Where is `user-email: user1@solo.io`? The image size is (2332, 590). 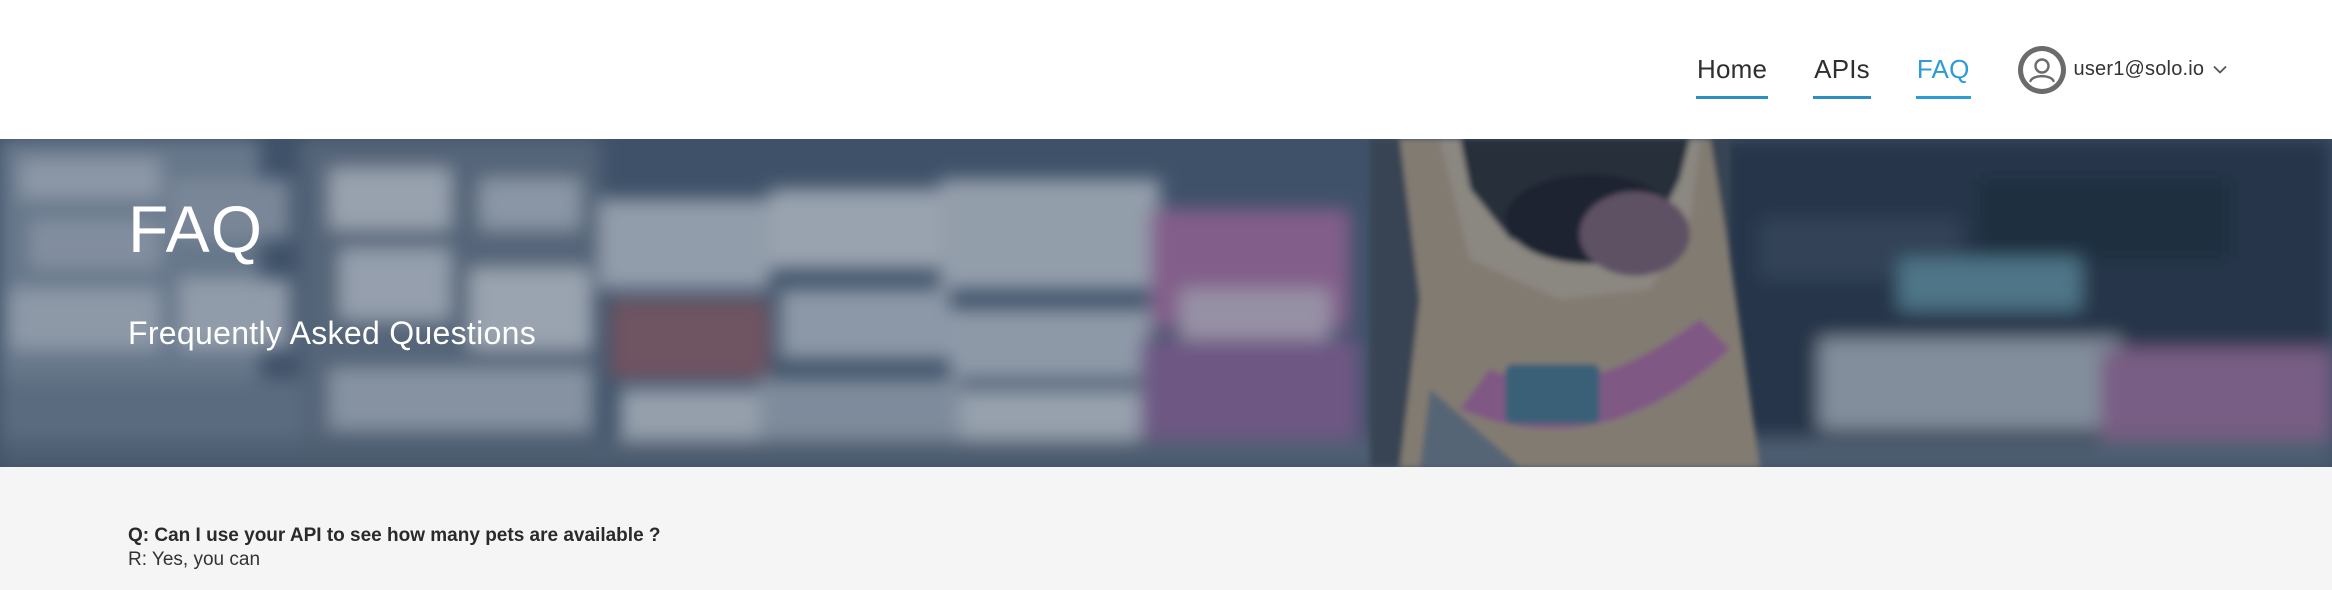
user-email: user1@solo.io is located at coordinates (2139, 69).